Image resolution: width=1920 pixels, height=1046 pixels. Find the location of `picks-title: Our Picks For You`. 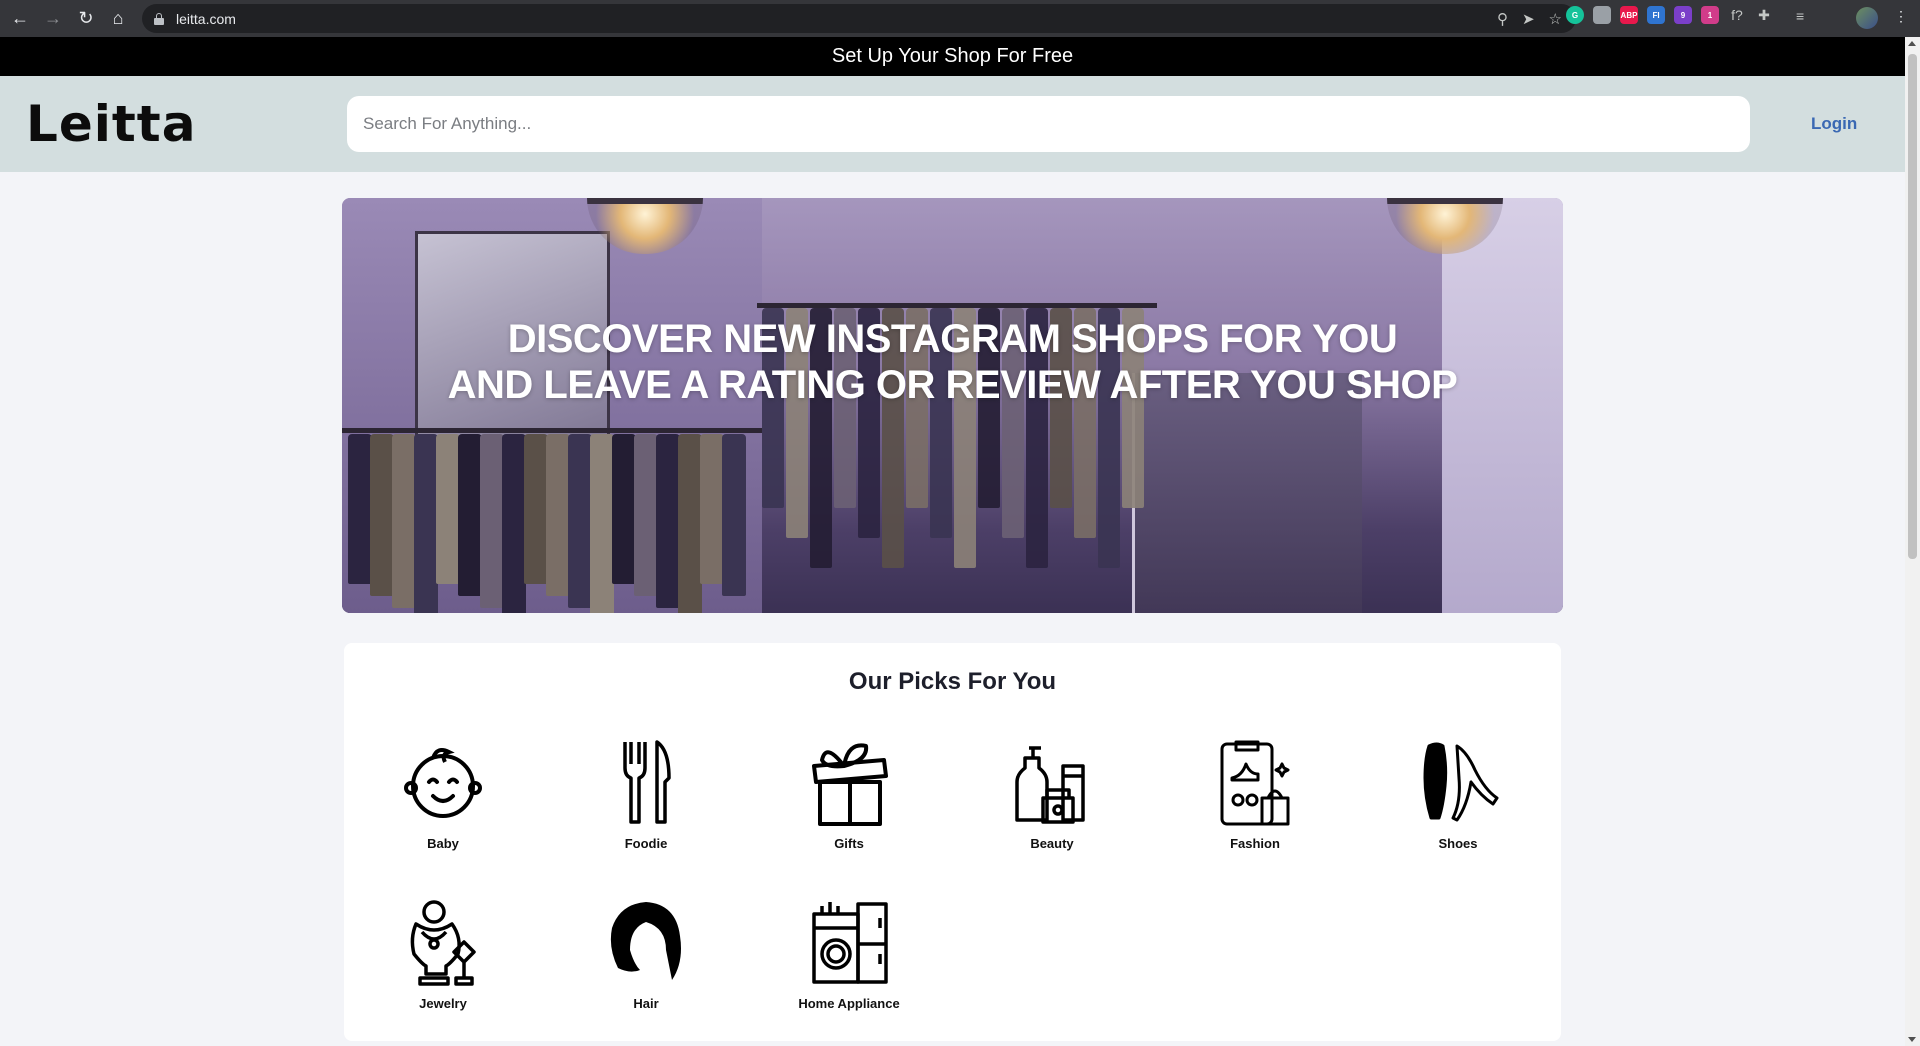

picks-title: Our Picks For You is located at coordinates (952, 681).